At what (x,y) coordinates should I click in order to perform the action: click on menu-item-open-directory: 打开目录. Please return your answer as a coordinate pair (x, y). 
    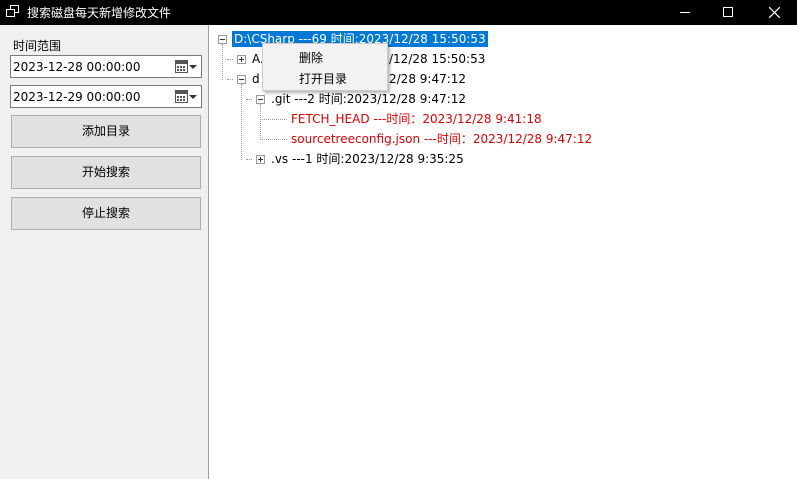
    Looking at the image, I should click on (323, 78).